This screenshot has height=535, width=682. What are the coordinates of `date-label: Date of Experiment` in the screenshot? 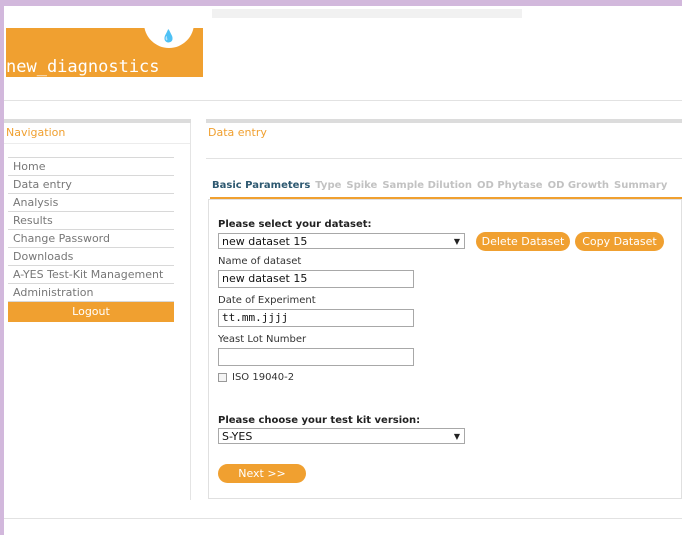 It's located at (267, 300).